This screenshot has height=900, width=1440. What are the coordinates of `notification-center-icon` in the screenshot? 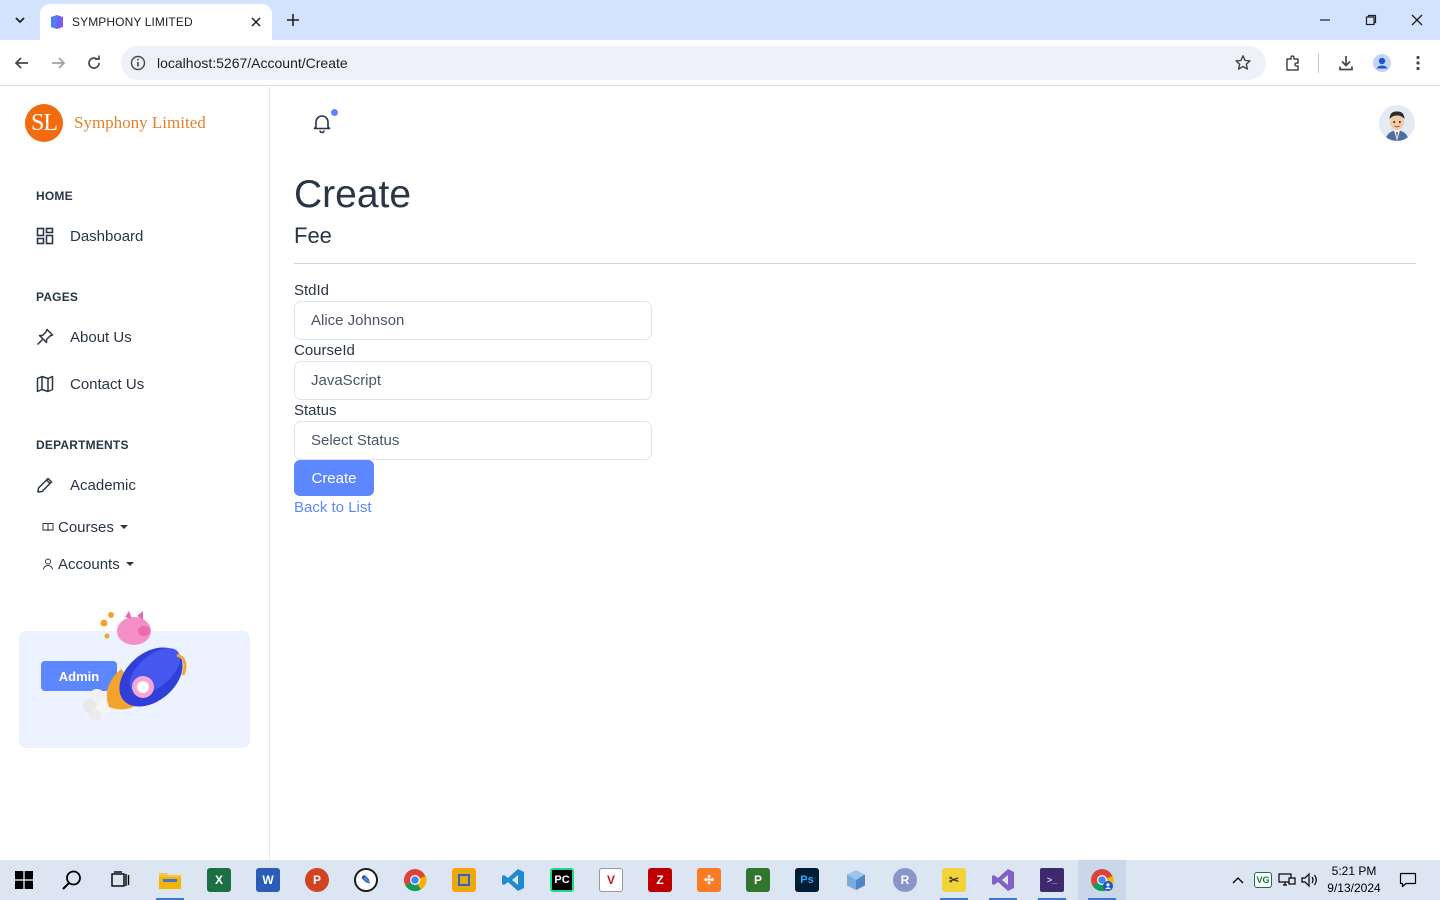 It's located at (1408, 880).